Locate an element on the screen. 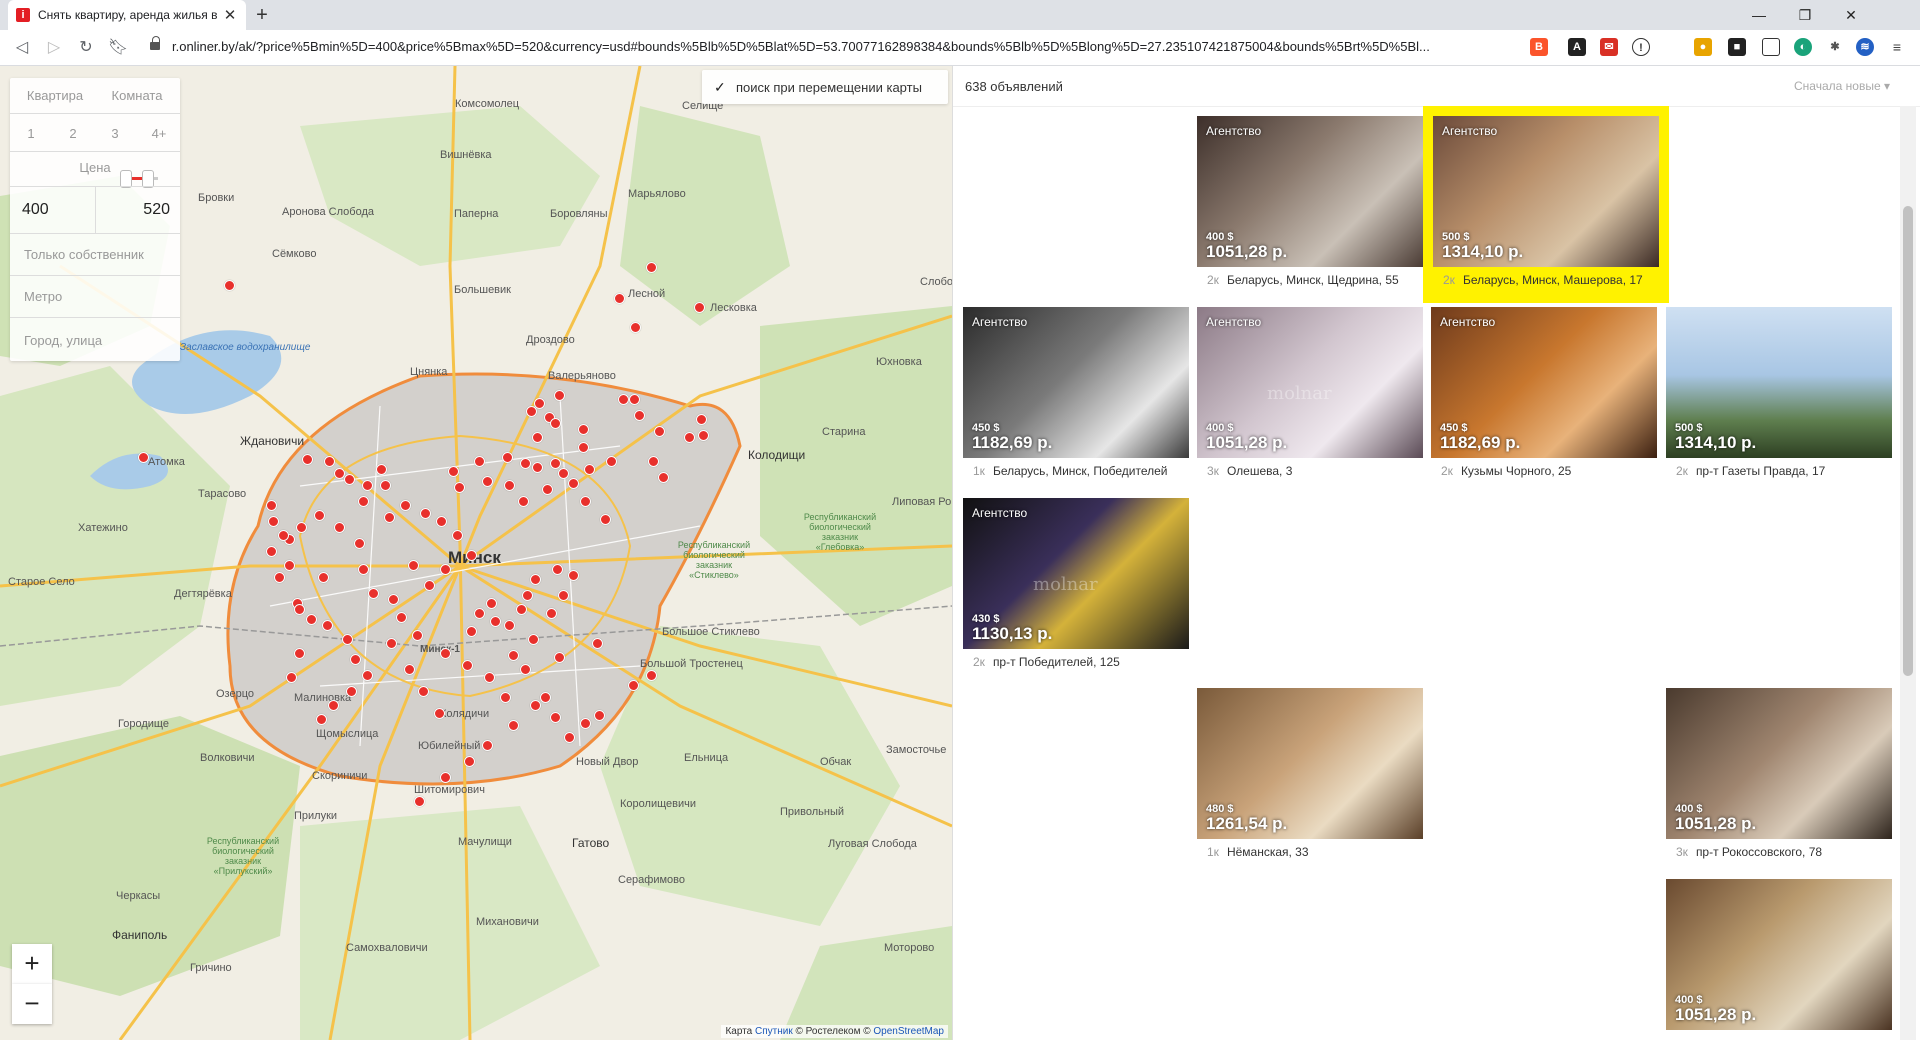 The image size is (1920, 1040). tab-close-icon: ✕ is located at coordinates (230, 15).